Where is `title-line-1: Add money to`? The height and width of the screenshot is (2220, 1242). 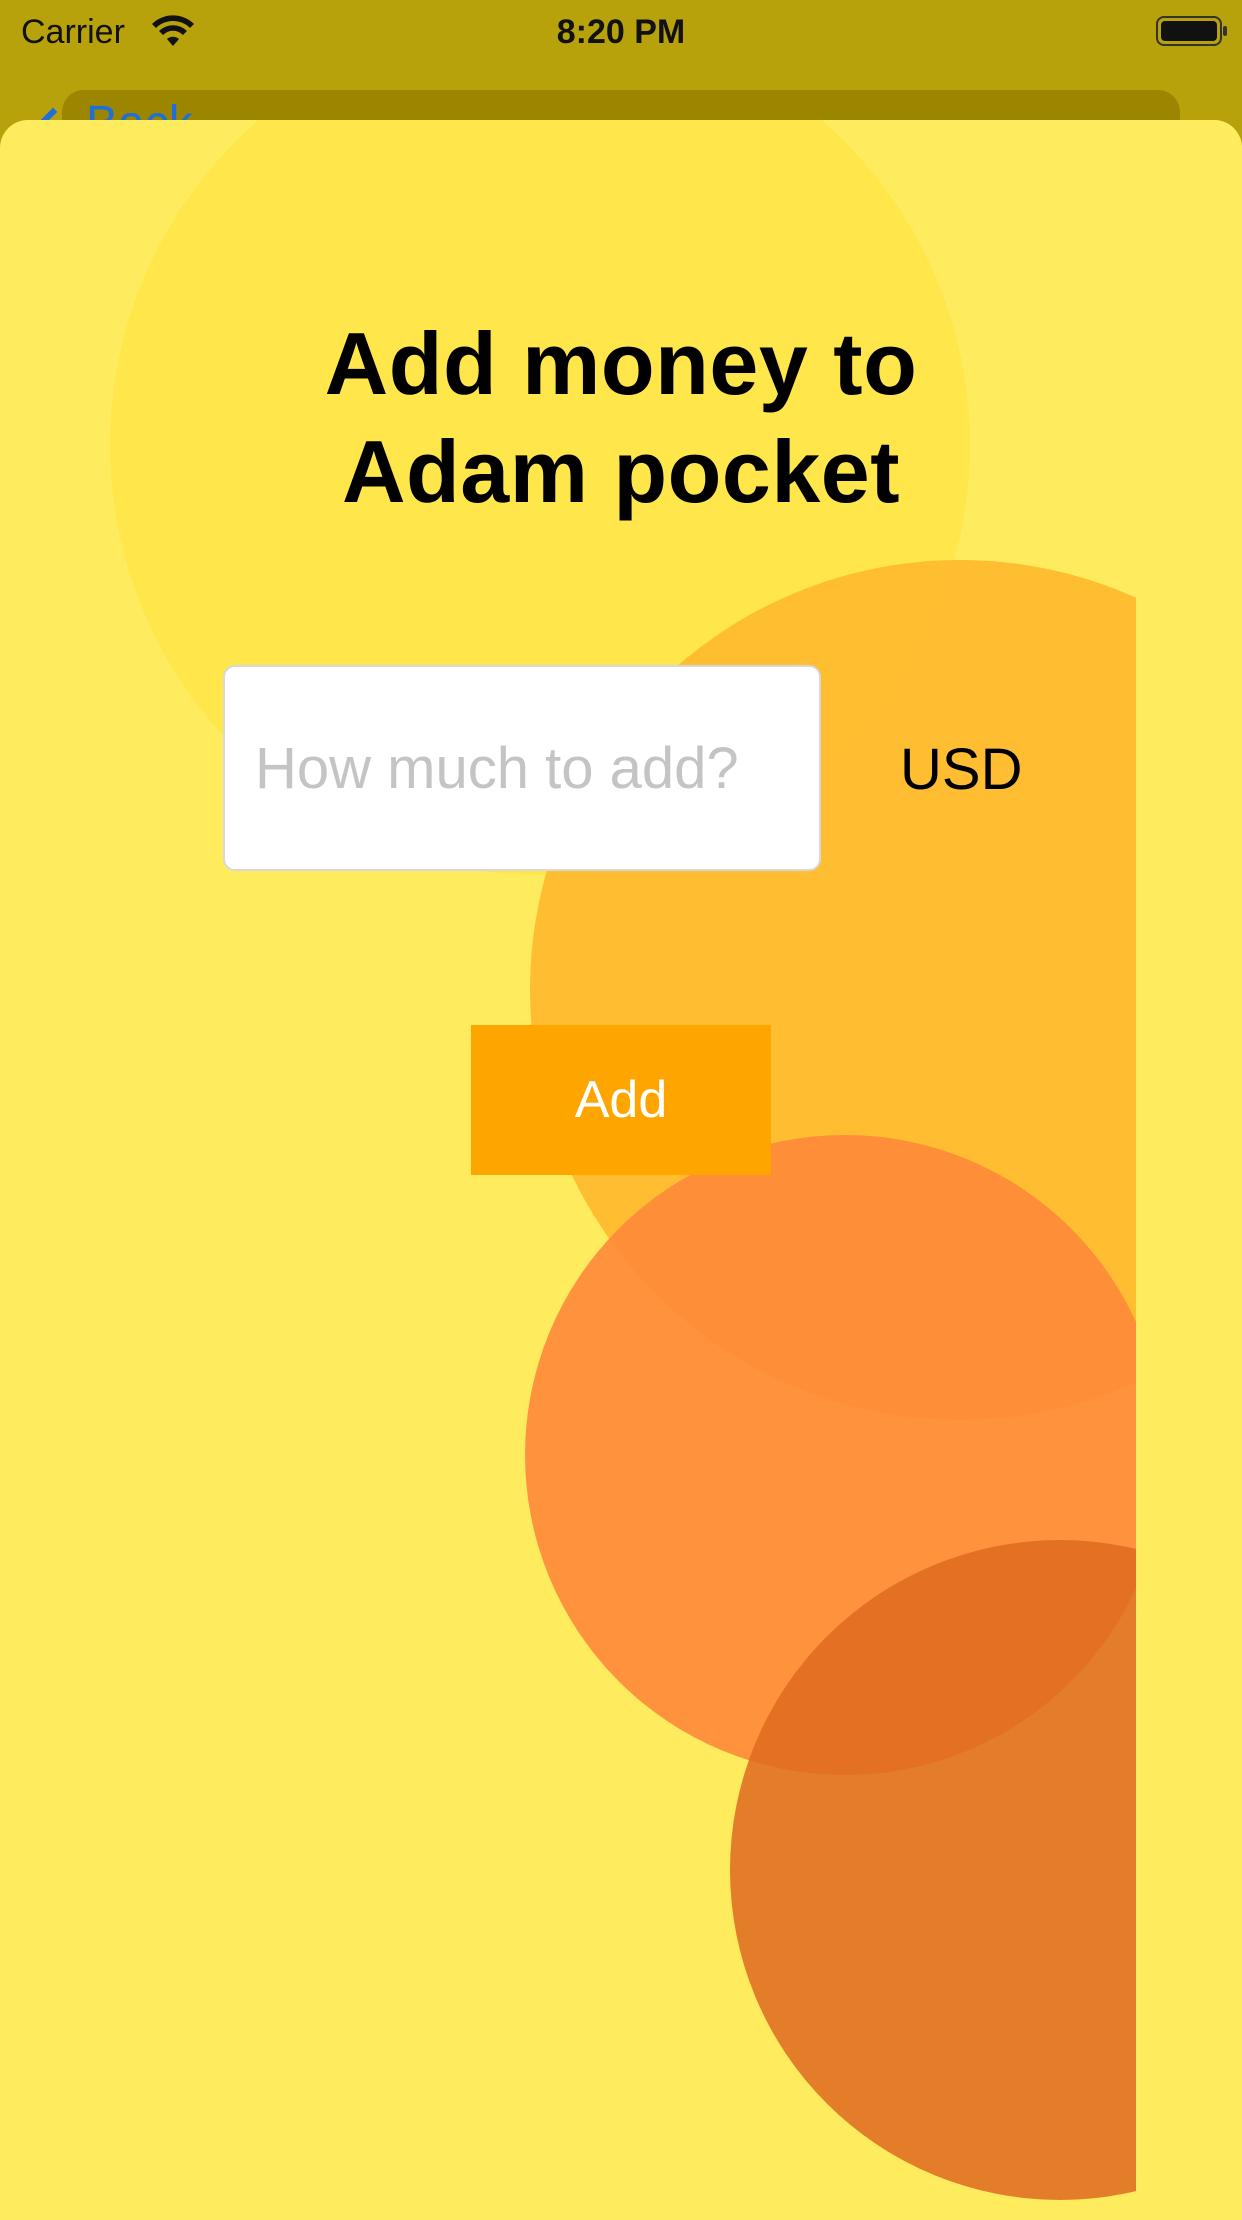 title-line-1: Add money to is located at coordinates (621, 363).